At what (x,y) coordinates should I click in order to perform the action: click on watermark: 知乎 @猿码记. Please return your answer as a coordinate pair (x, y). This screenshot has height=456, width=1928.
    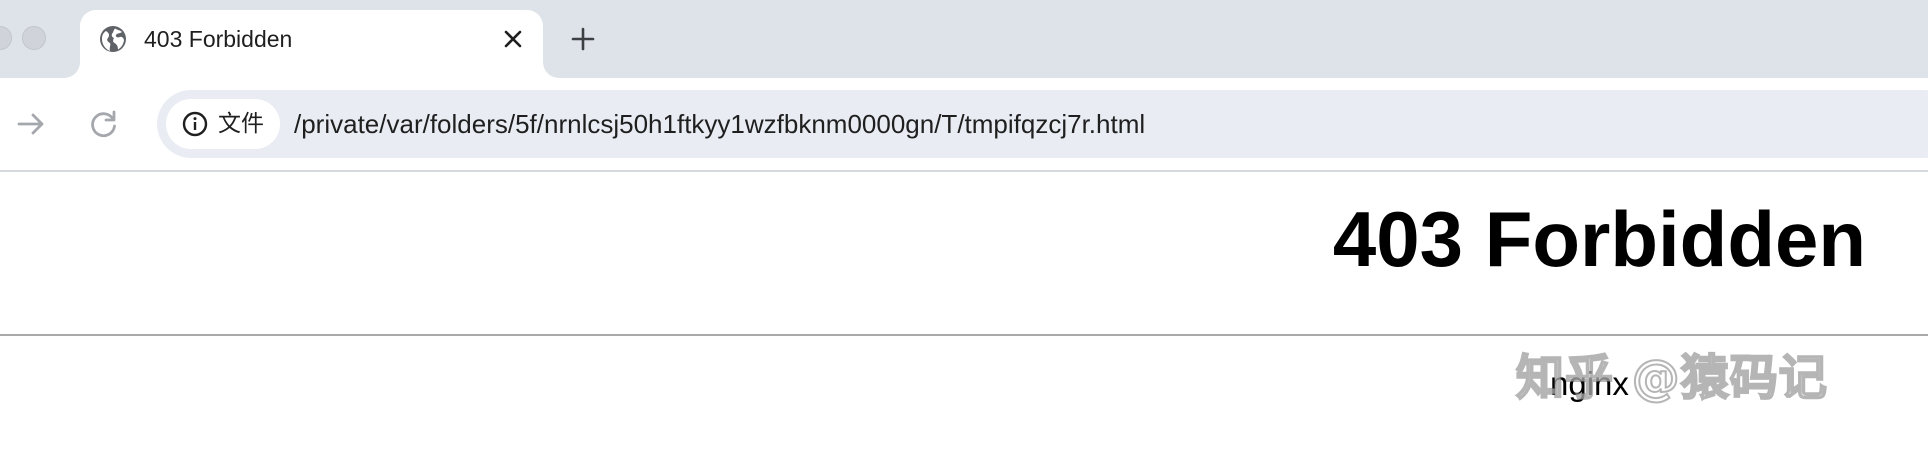
    Looking at the image, I should click on (1671, 378).